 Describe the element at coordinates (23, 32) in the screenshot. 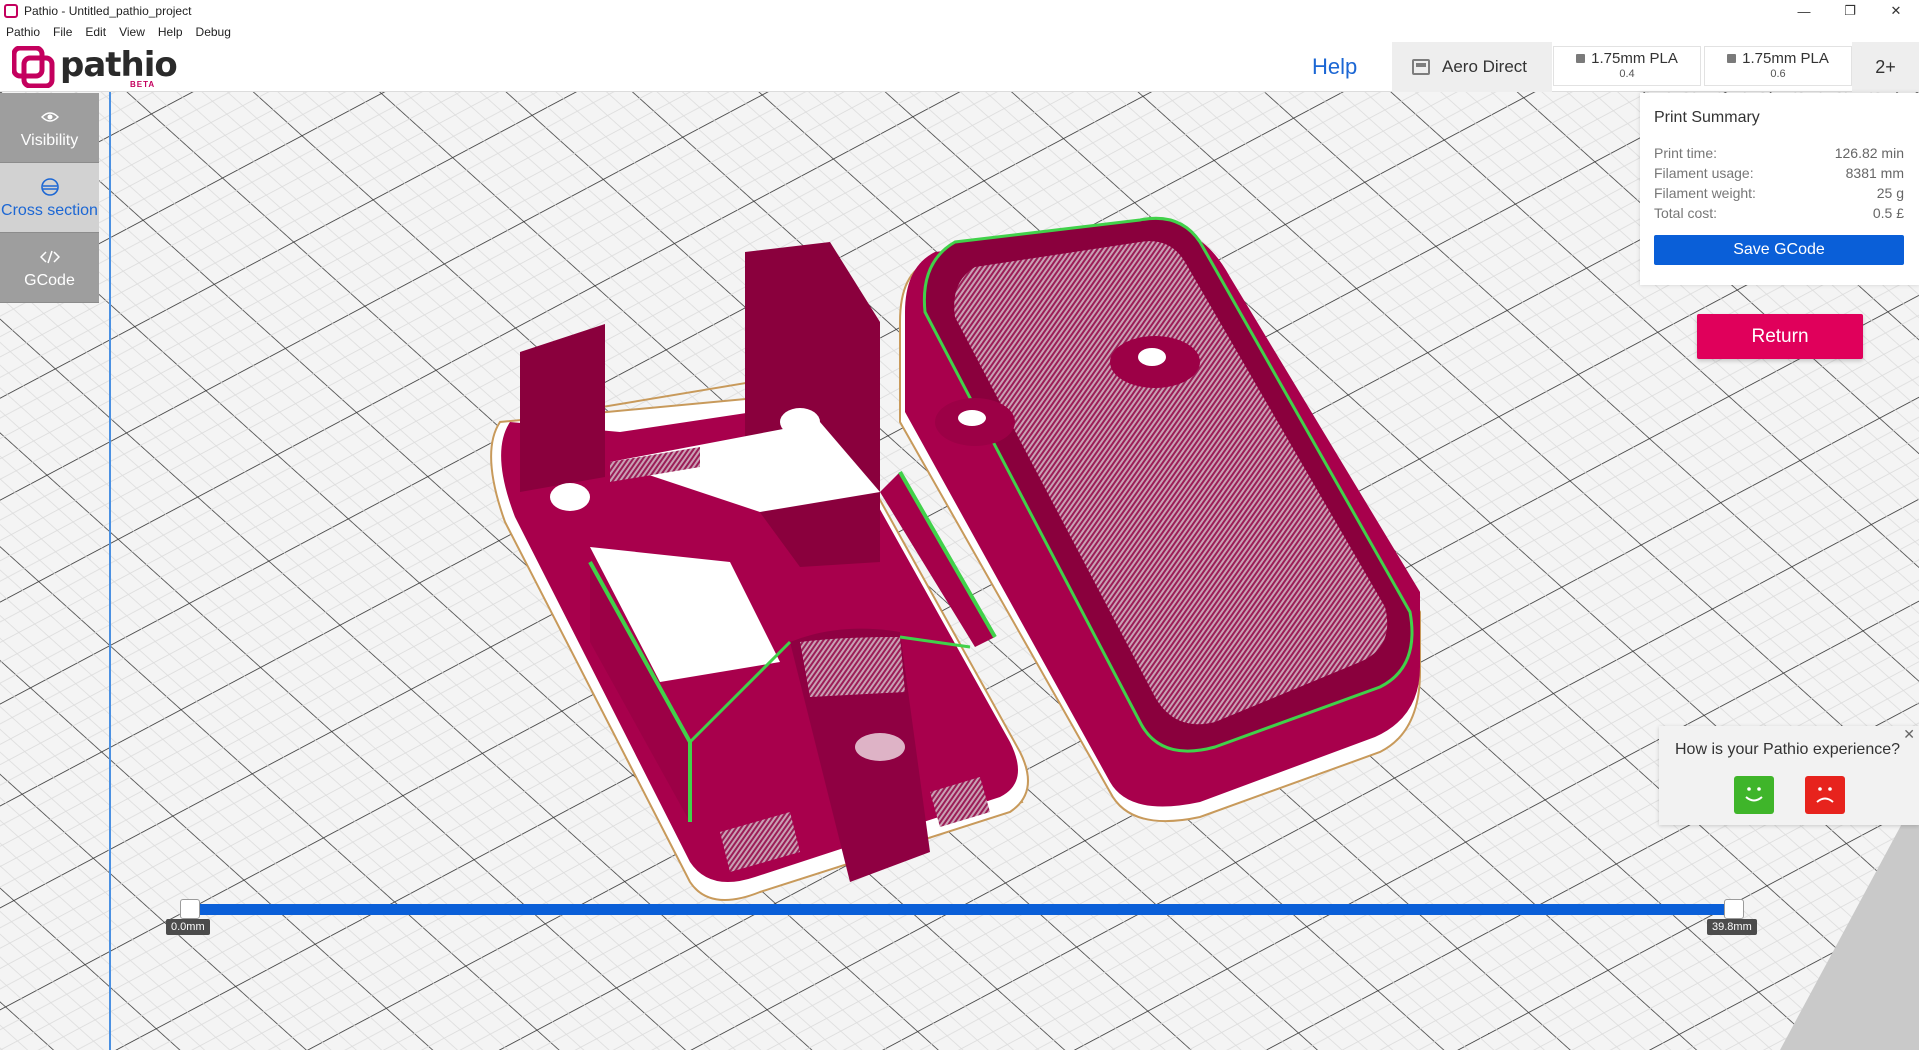

I see `menu-pathio: Pathio` at that location.